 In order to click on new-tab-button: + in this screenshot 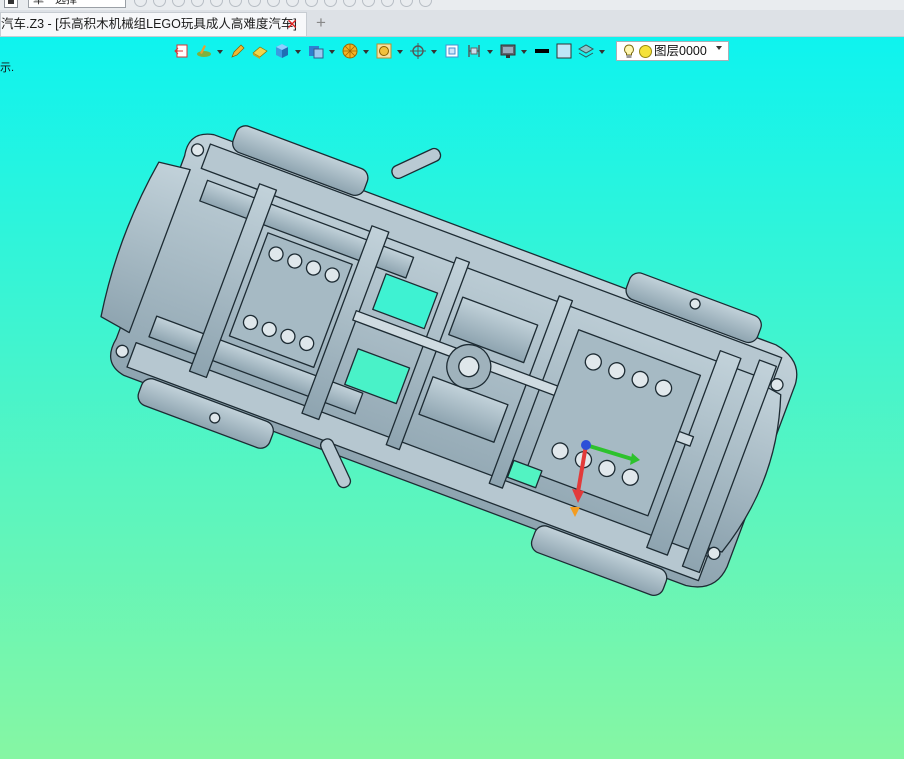, I will do `click(321, 23)`.